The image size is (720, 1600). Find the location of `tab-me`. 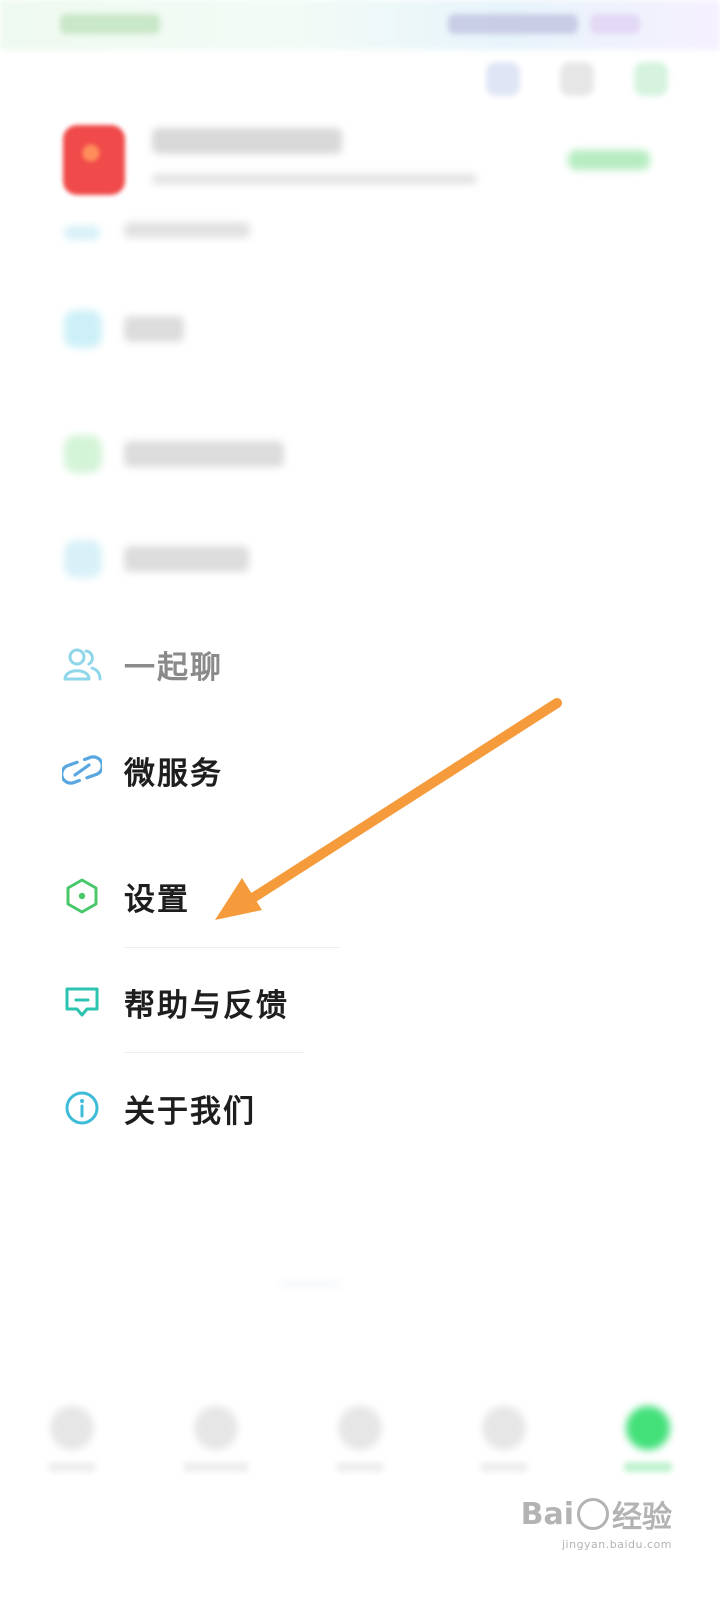

tab-me is located at coordinates (648, 1445).